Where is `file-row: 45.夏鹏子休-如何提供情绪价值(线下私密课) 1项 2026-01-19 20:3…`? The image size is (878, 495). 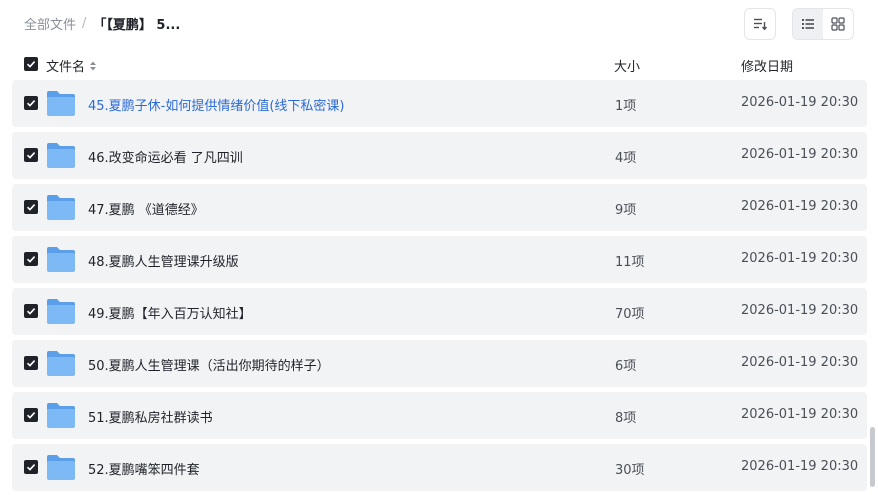
file-row: 45.夏鹏子休-如何提供情绪价值(线下私密课) 1项 2026-01-19 20:3… is located at coordinates (439, 103).